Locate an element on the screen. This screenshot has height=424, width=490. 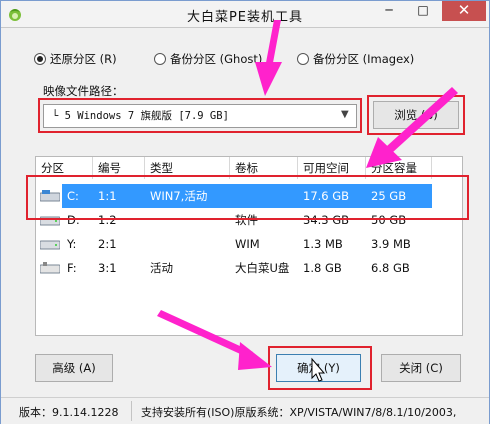
free-cell: 1.8 GB is located at coordinates (322, 268).